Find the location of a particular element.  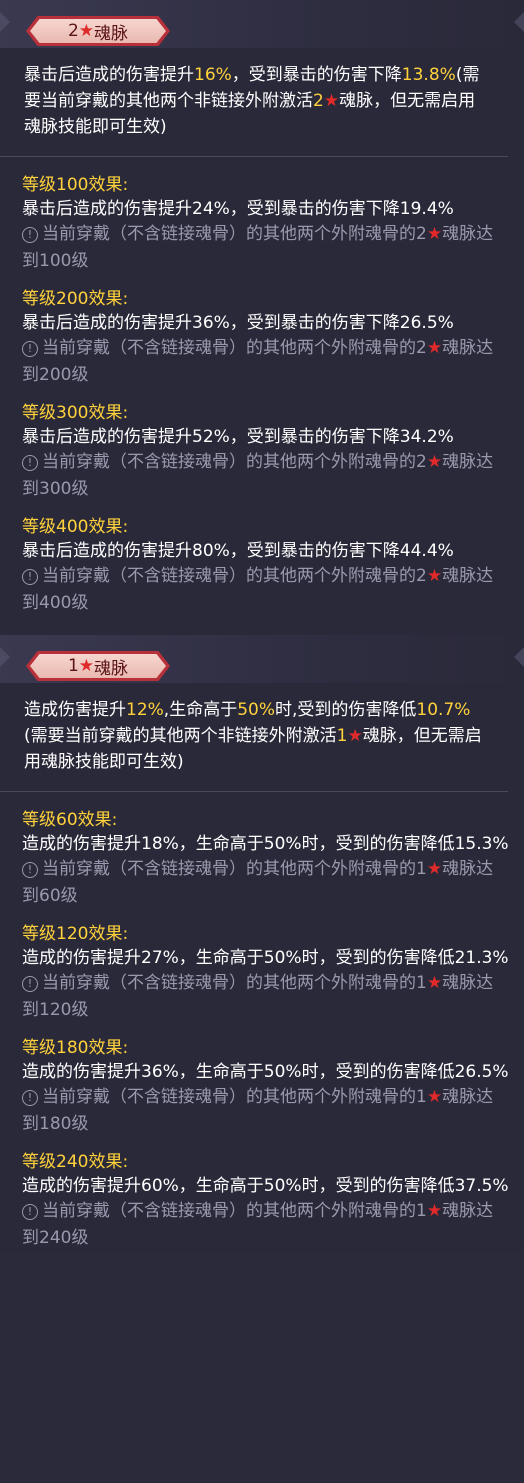

level-description: 暴击后造成的伤害提升24%，受到暴击的伤害下降19.4% is located at coordinates (238, 209).